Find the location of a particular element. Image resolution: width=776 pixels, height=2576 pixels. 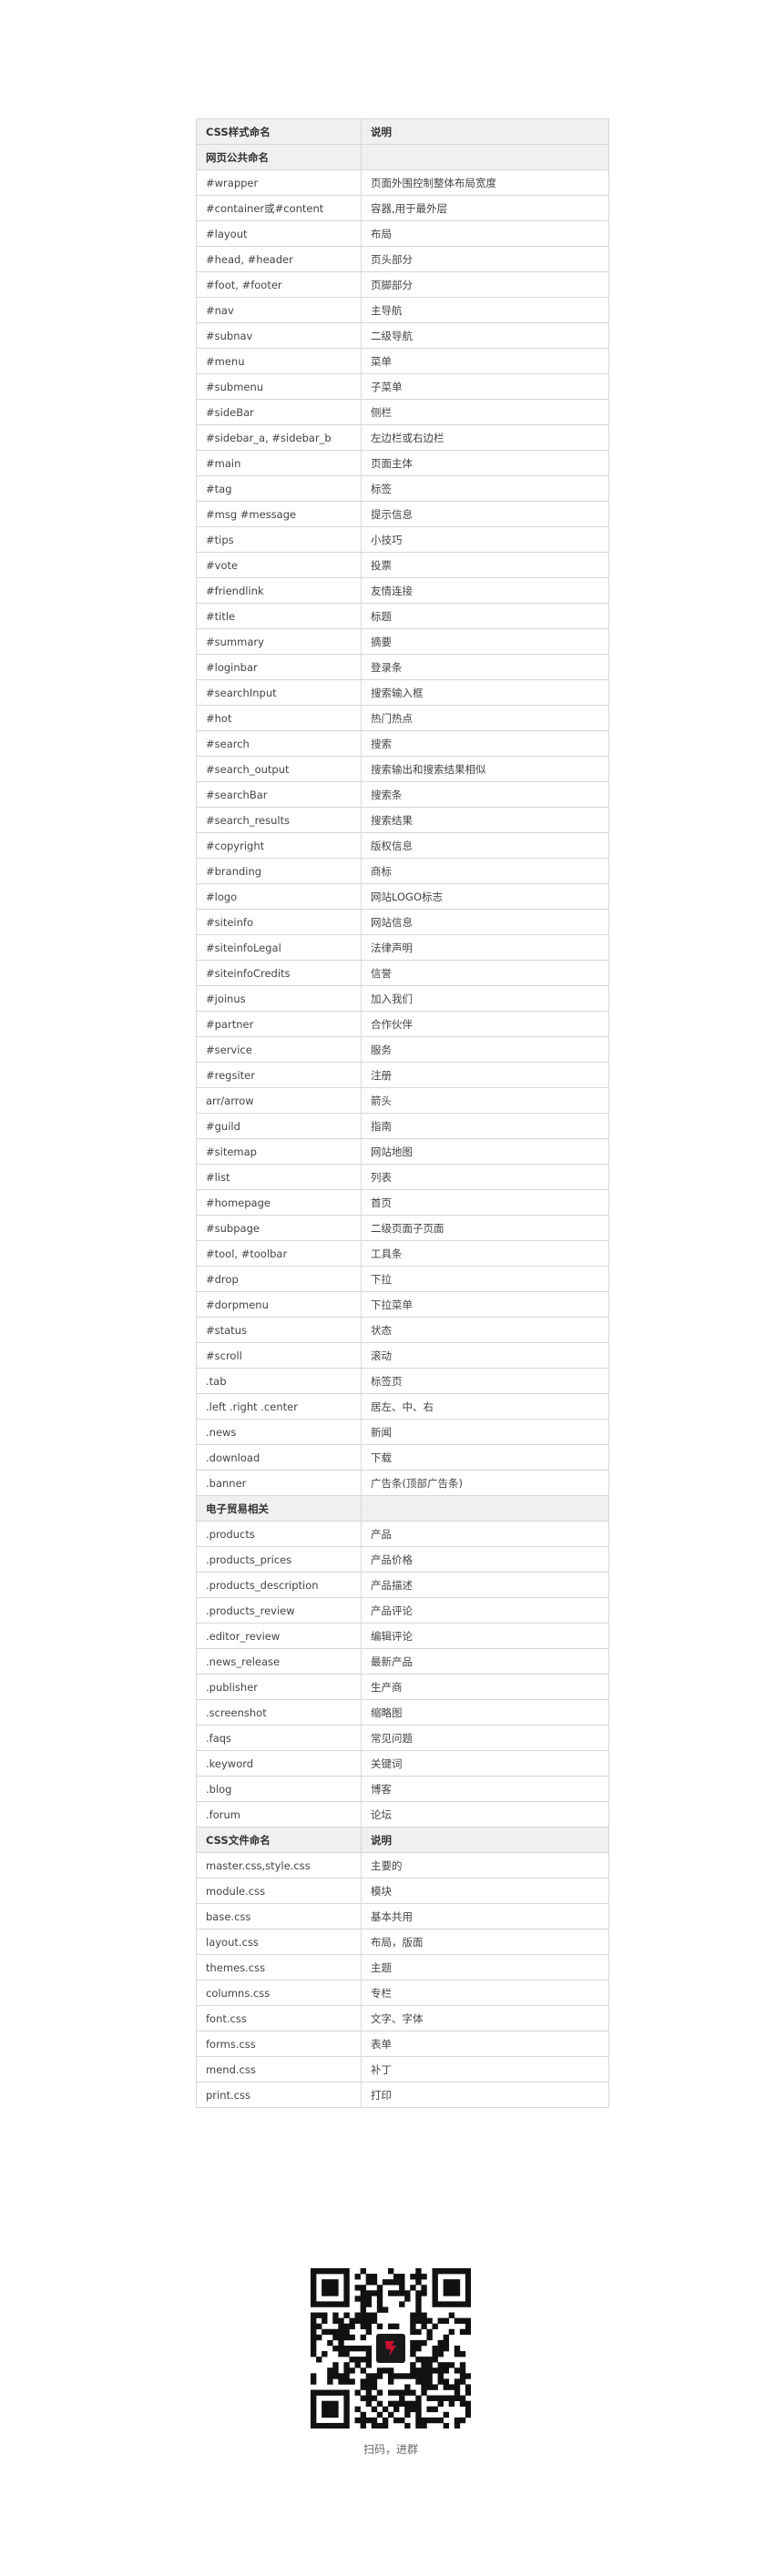

table-row: .products_description 产品描述 is located at coordinates (403, 1585).